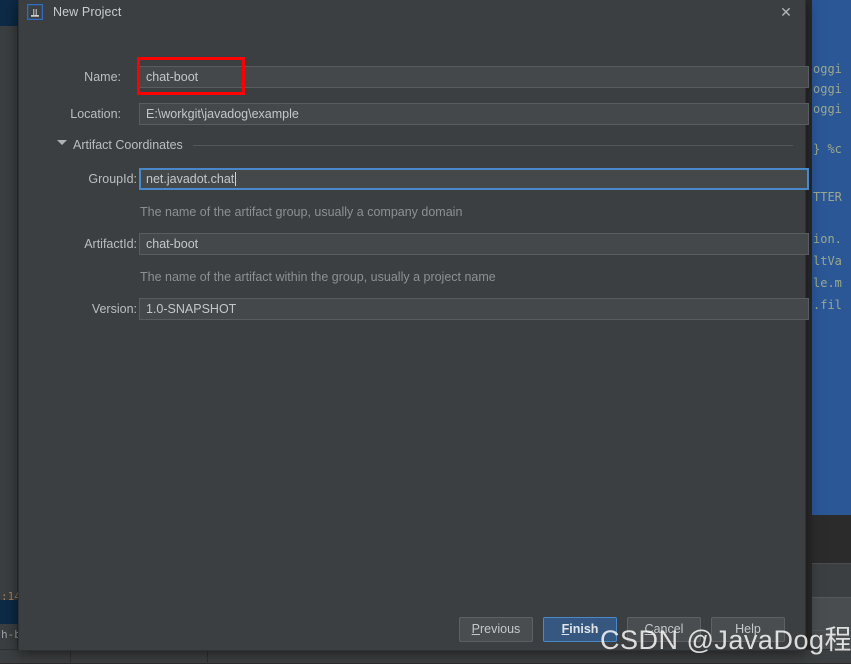 Image resolution: width=851 pixels, height=664 pixels. Describe the element at coordinates (128, 145) in the screenshot. I see `artifact-coordinates-label: Artifact Coordinates` at that location.